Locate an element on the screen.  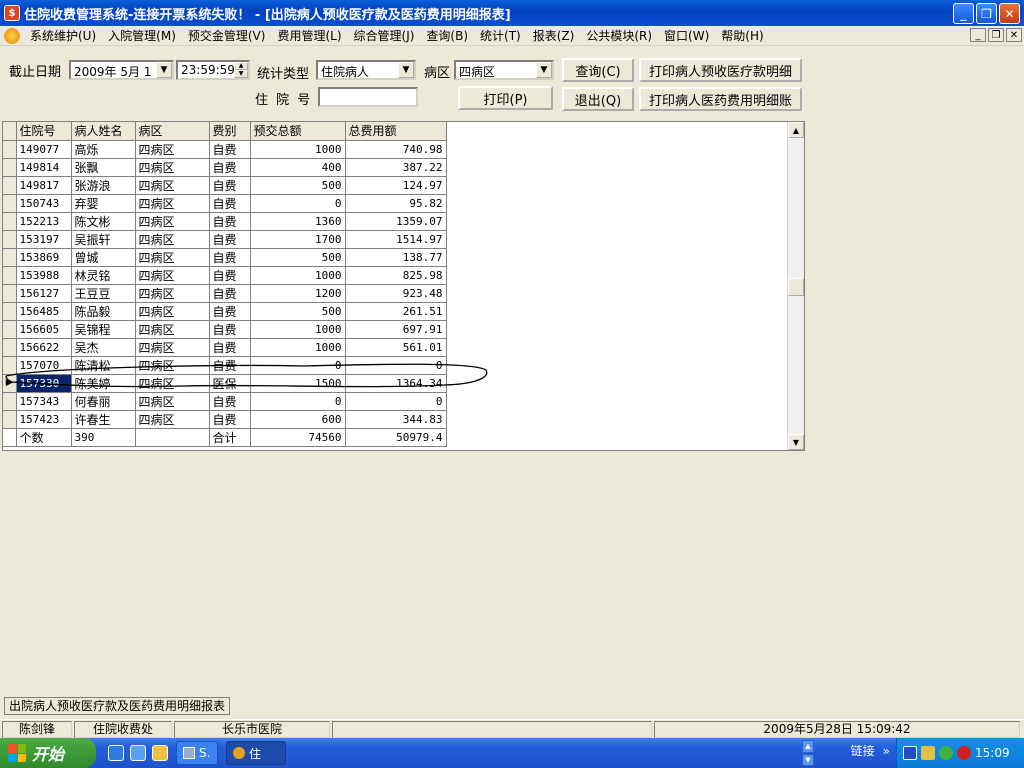
cell-admission-no: 153197 is located at coordinates (44, 239).